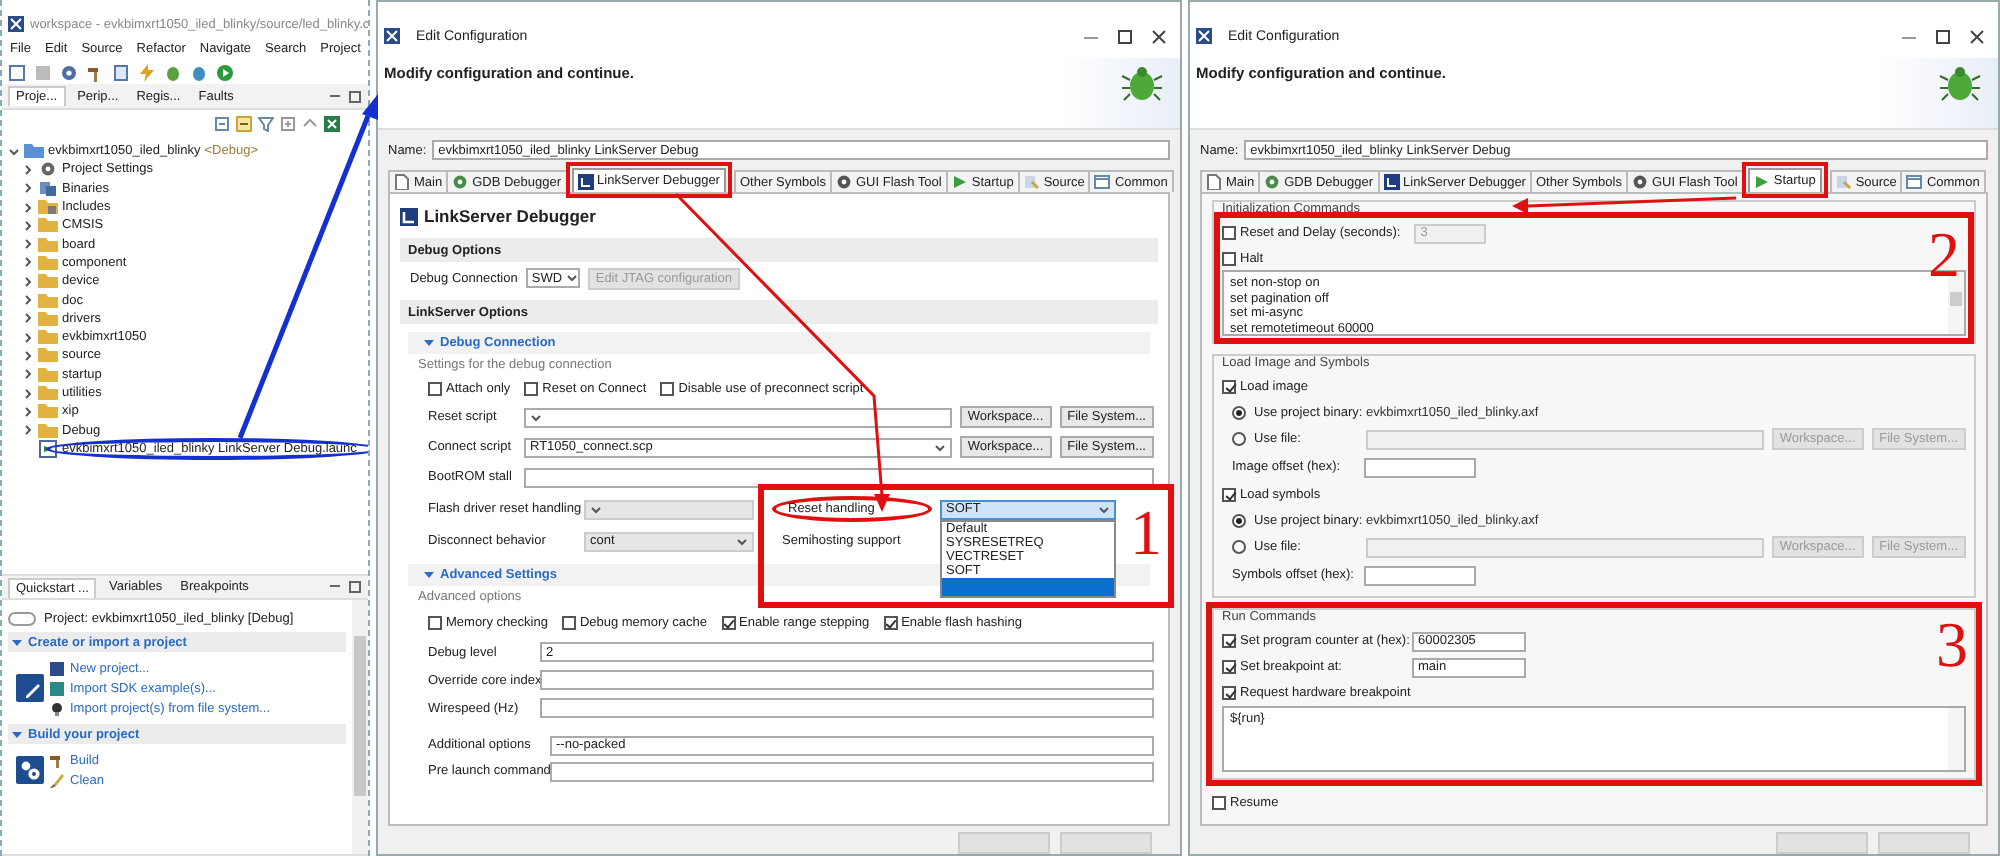  What do you see at coordinates (57, 688) in the screenshot?
I see `import-icon` at bounding box center [57, 688].